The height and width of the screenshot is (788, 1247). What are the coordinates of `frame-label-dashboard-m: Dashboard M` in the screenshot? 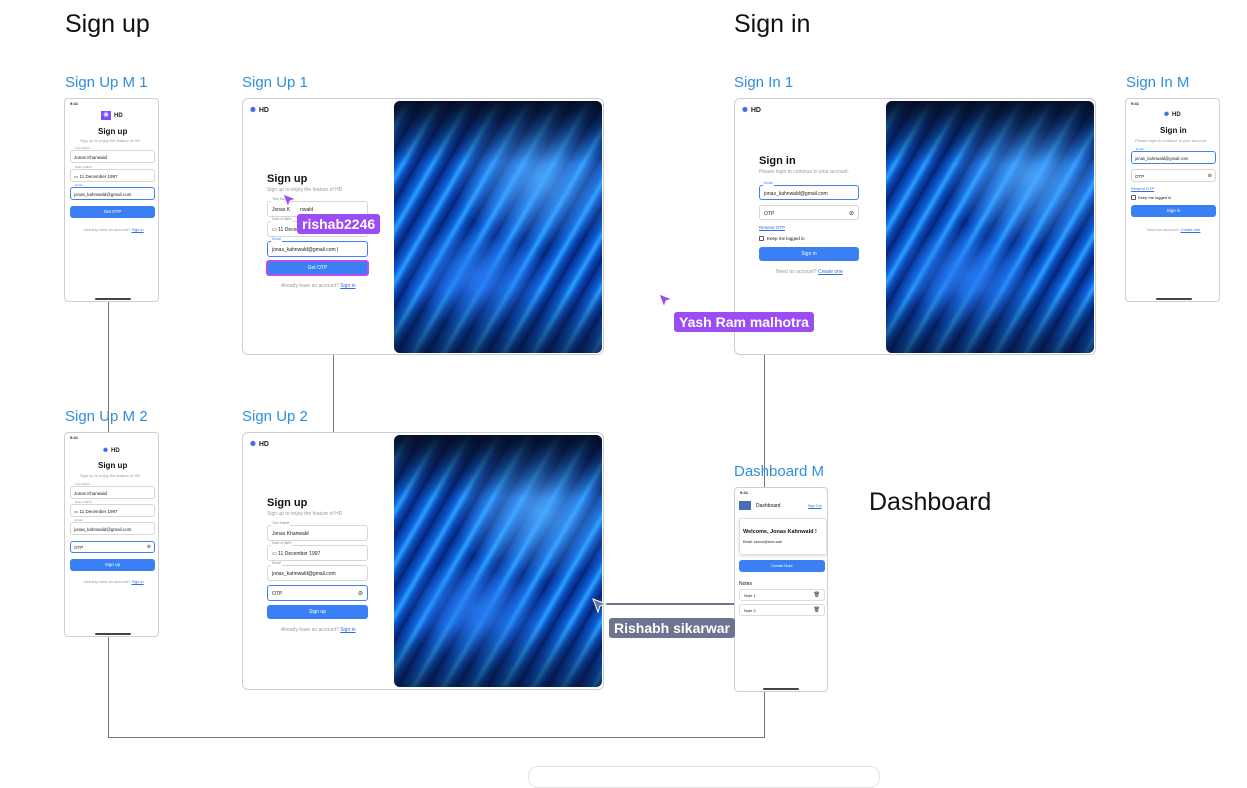 It's located at (779, 471).